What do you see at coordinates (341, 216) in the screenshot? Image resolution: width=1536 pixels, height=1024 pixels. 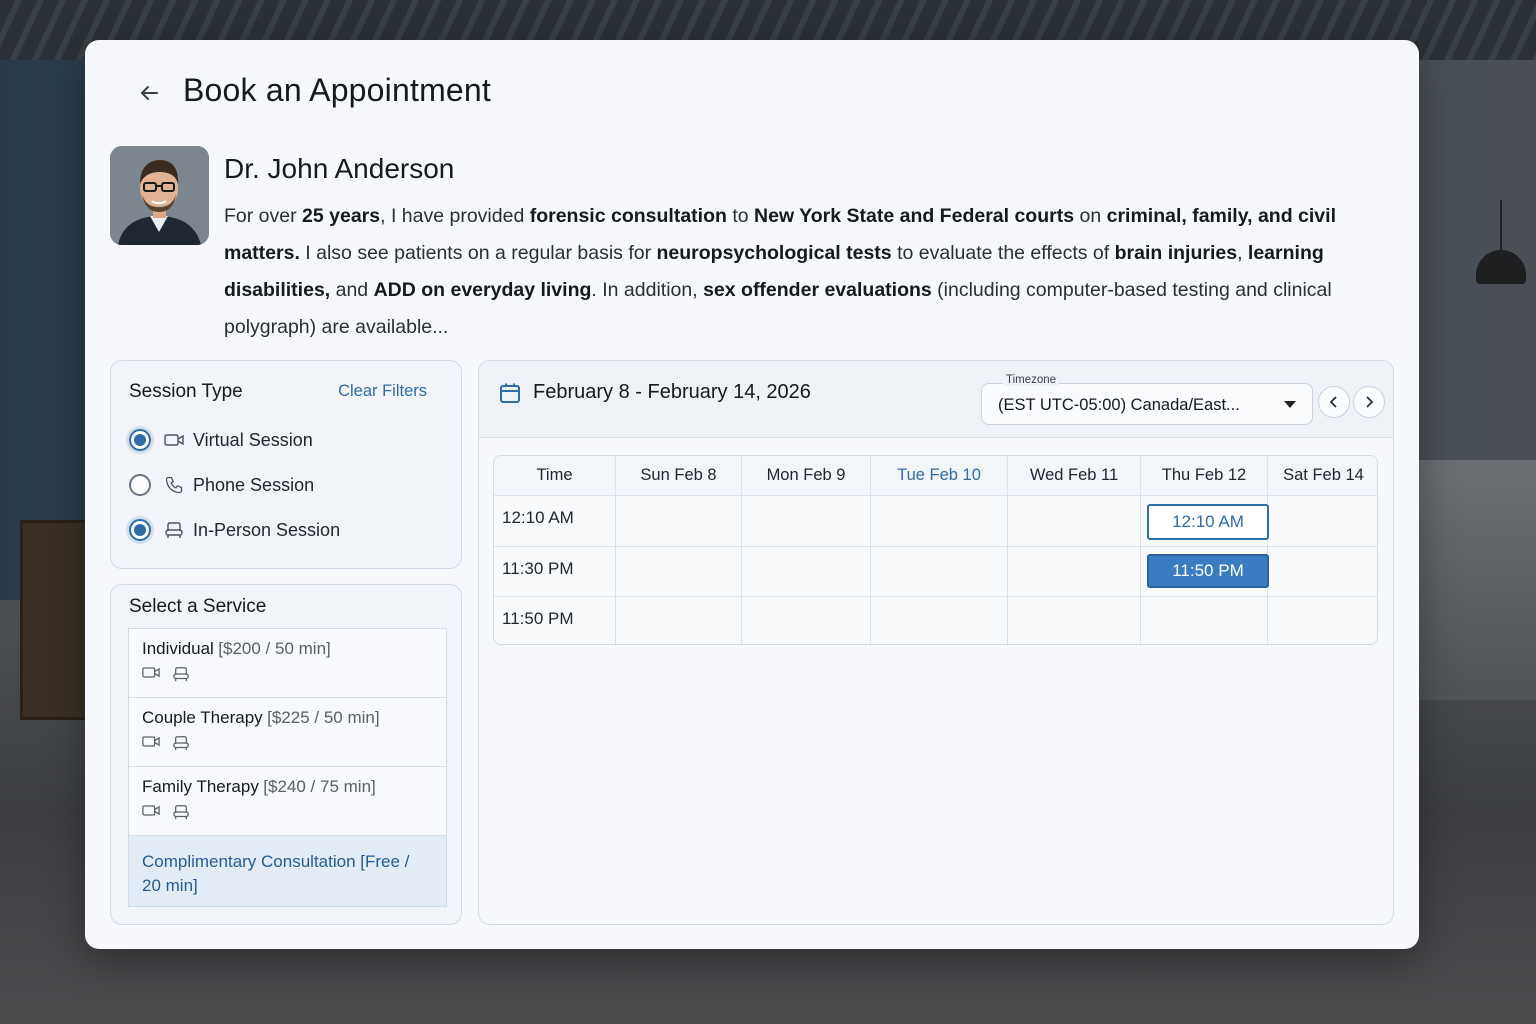 I see `bio-emphasis: 25 years` at bounding box center [341, 216].